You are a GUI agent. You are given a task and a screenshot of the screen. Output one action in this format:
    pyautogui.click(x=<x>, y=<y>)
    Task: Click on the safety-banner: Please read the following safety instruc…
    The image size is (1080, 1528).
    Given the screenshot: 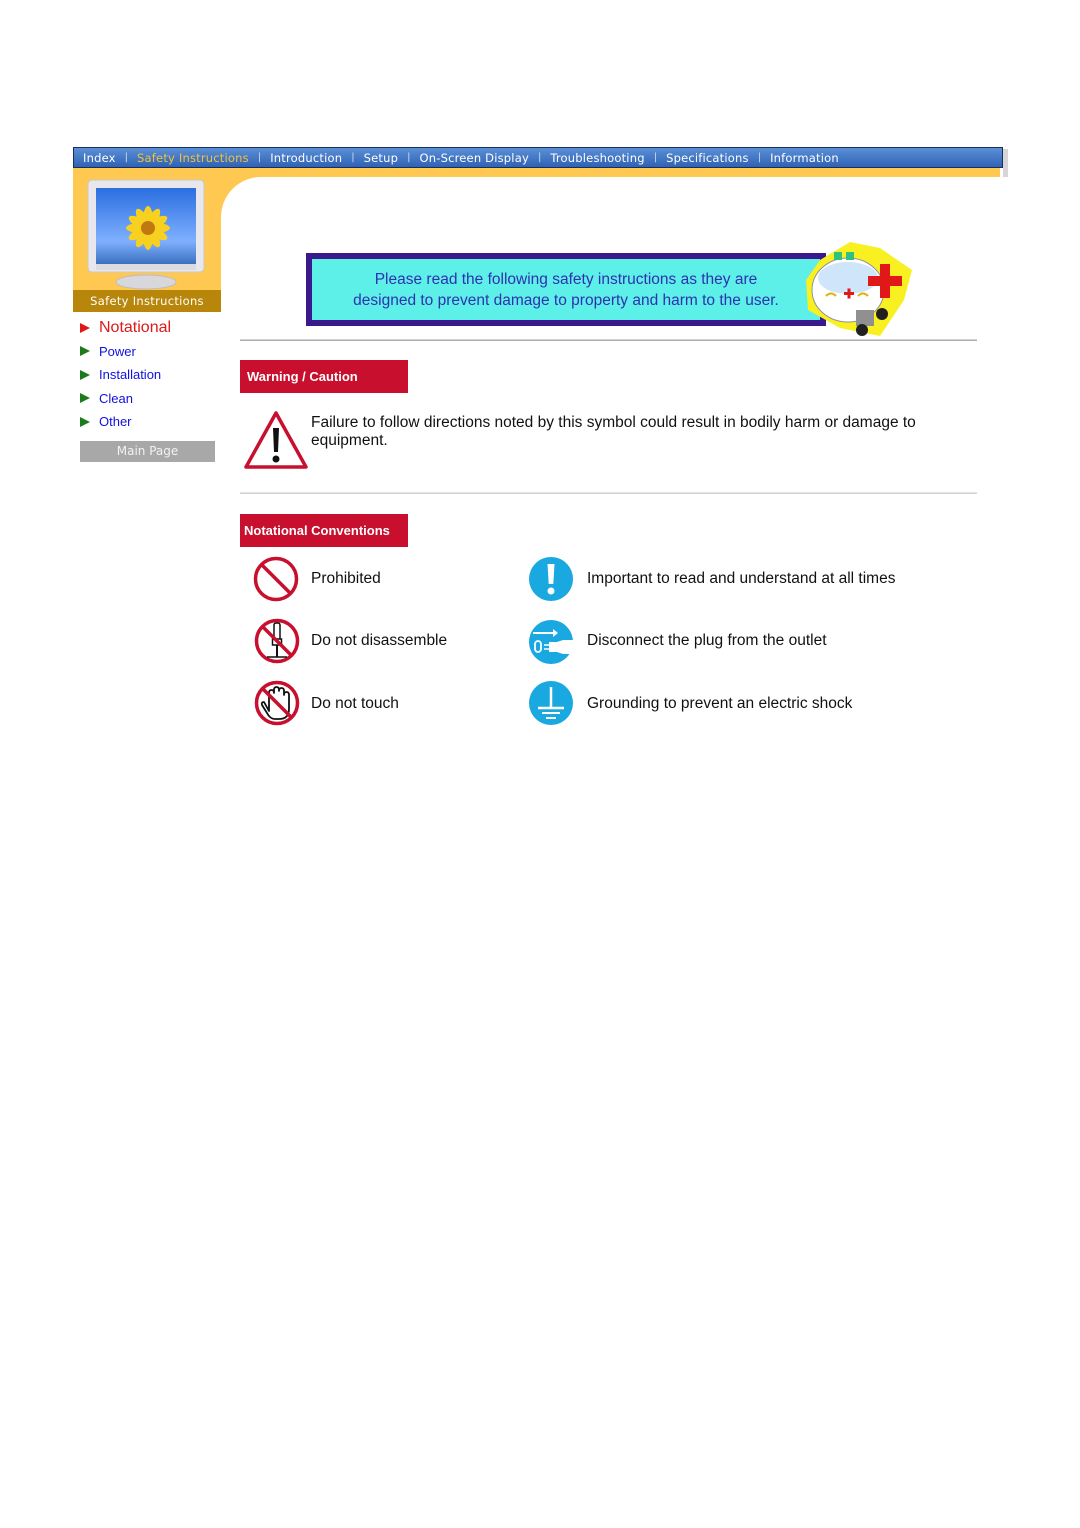 What is the action you would take?
    pyautogui.click(x=566, y=289)
    